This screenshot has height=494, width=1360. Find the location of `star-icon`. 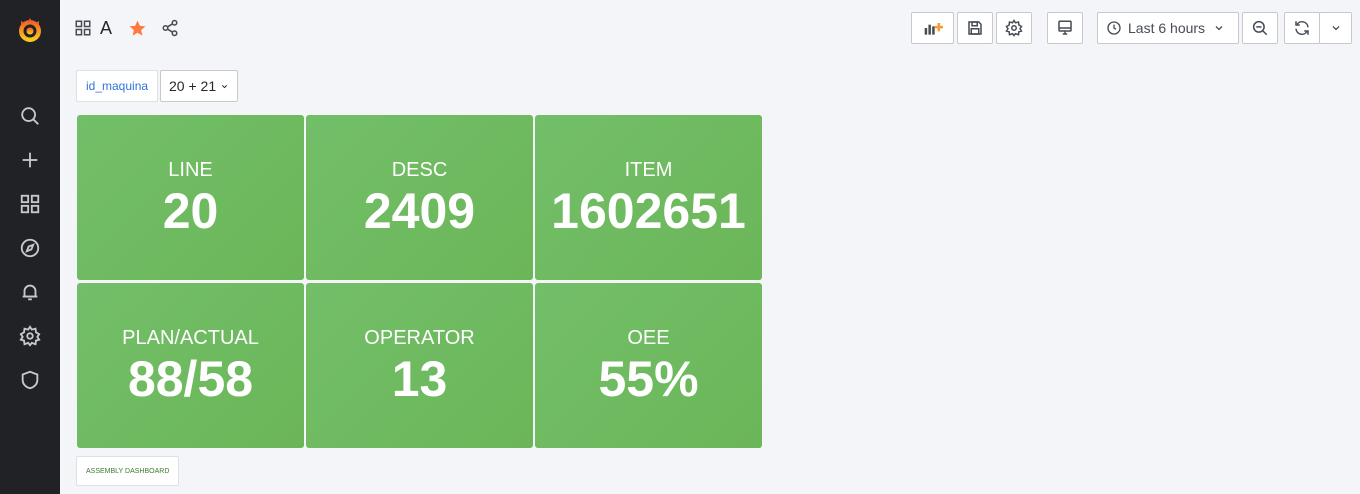

star-icon is located at coordinates (137, 28).